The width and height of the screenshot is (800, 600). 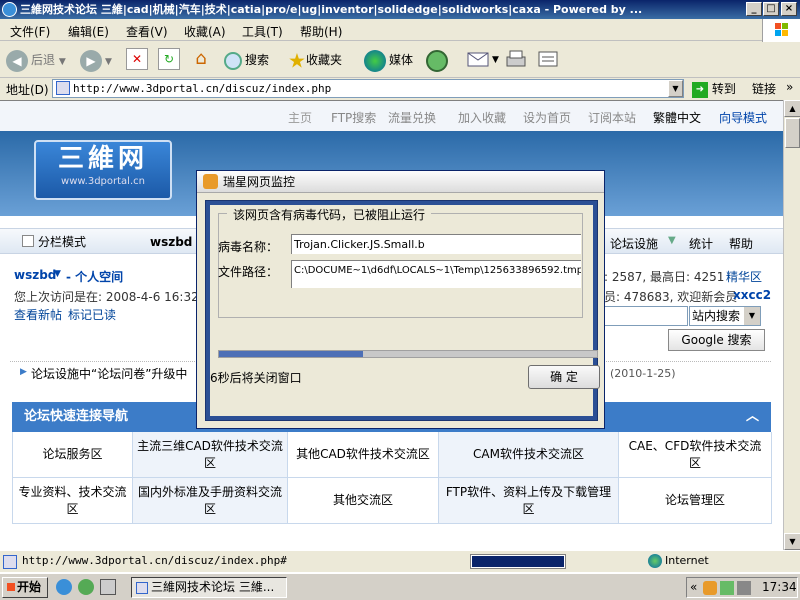 I want to click on nav-add-favorite: 加入收藏, so click(x=482, y=117).